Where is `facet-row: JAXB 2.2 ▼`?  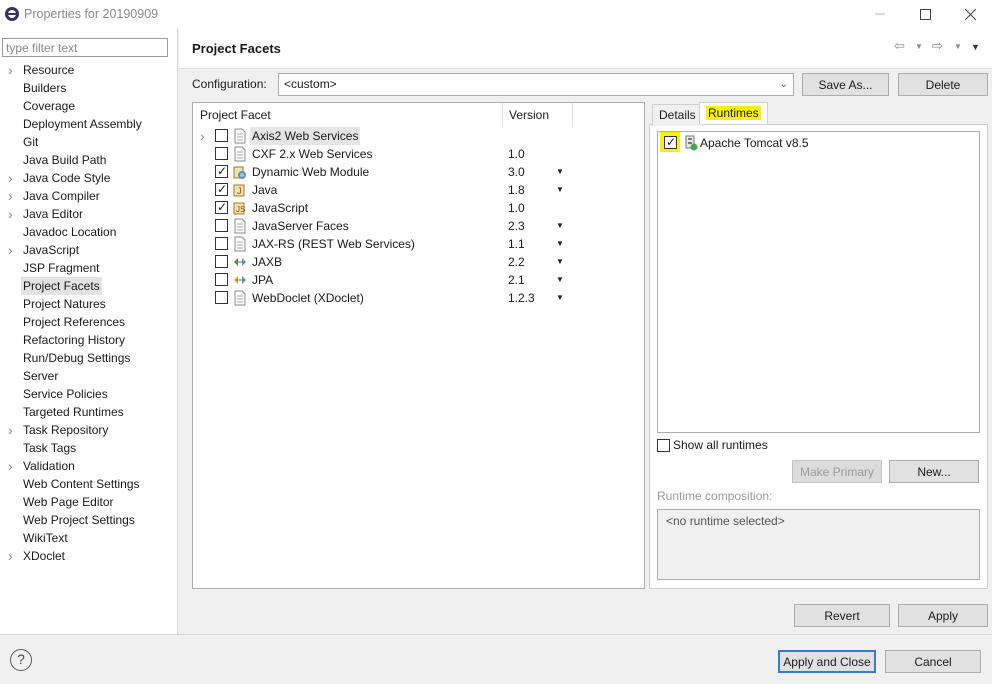 facet-row: JAXB 2.2 ▼ is located at coordinates (416, 262).